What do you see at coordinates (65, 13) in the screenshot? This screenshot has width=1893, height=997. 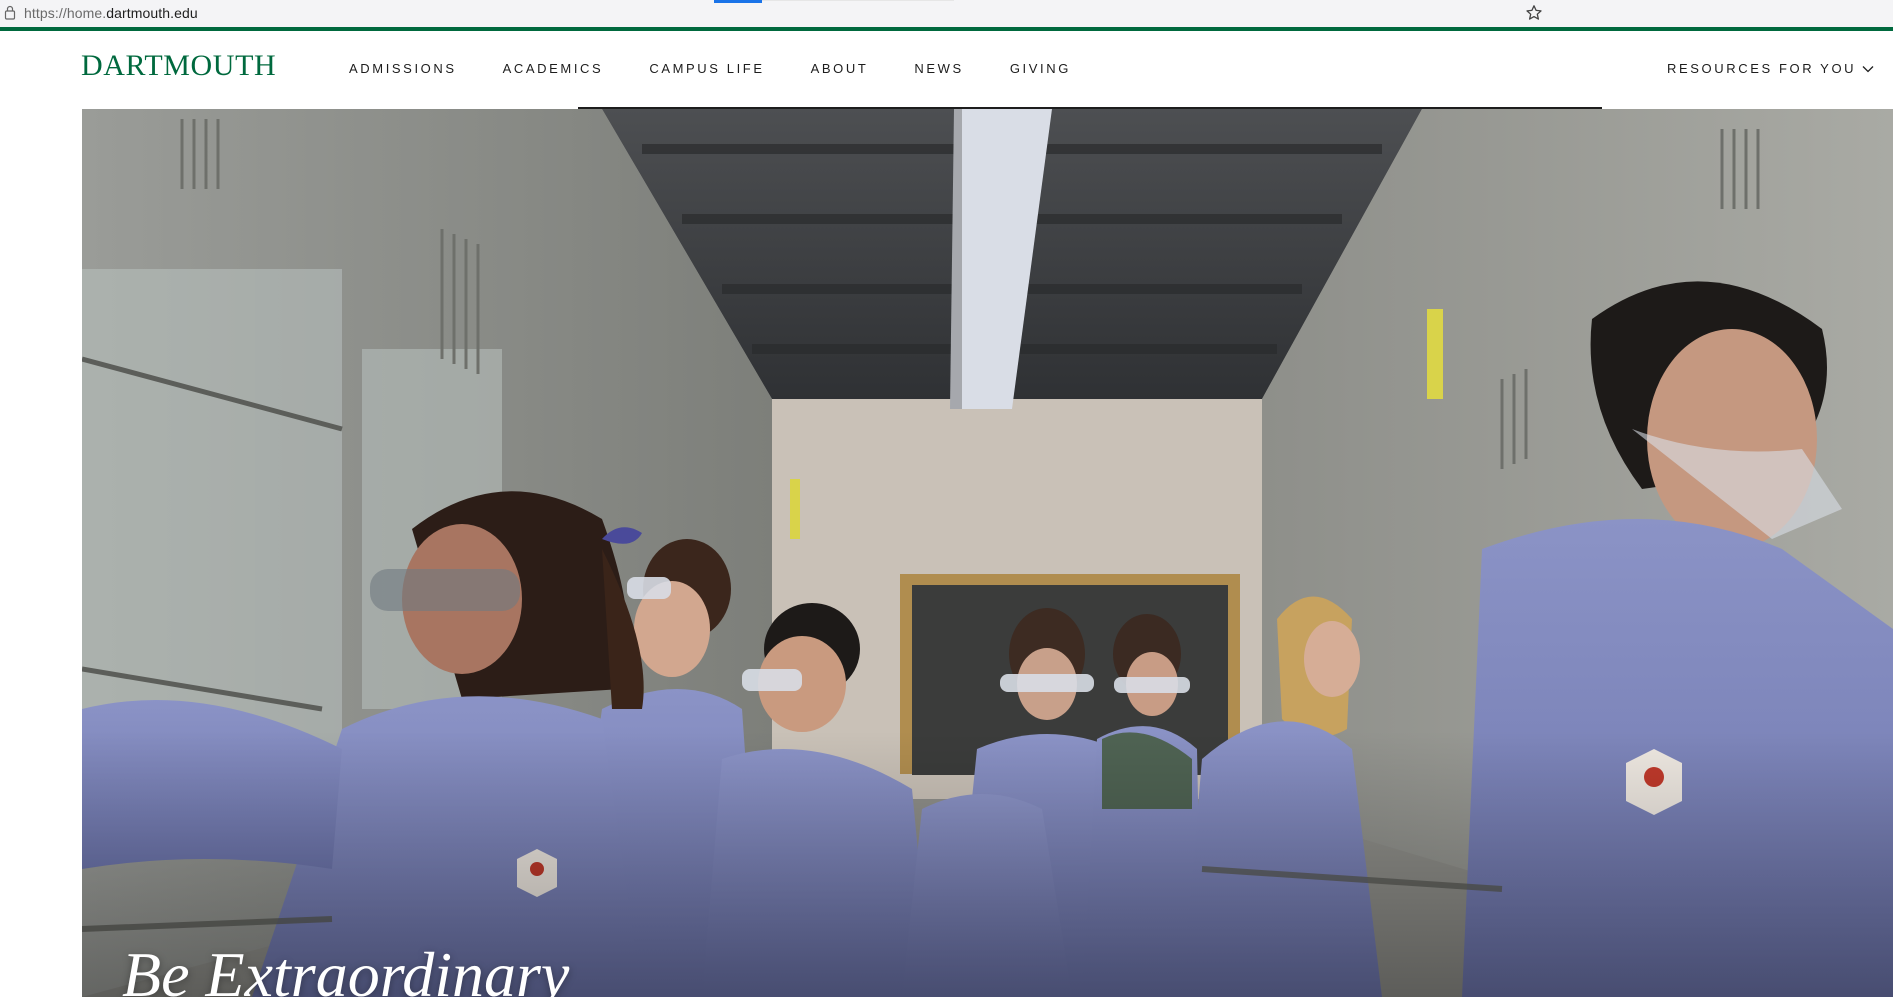 I see `url-prefix: https://home.` at bounding box center [65, 13].